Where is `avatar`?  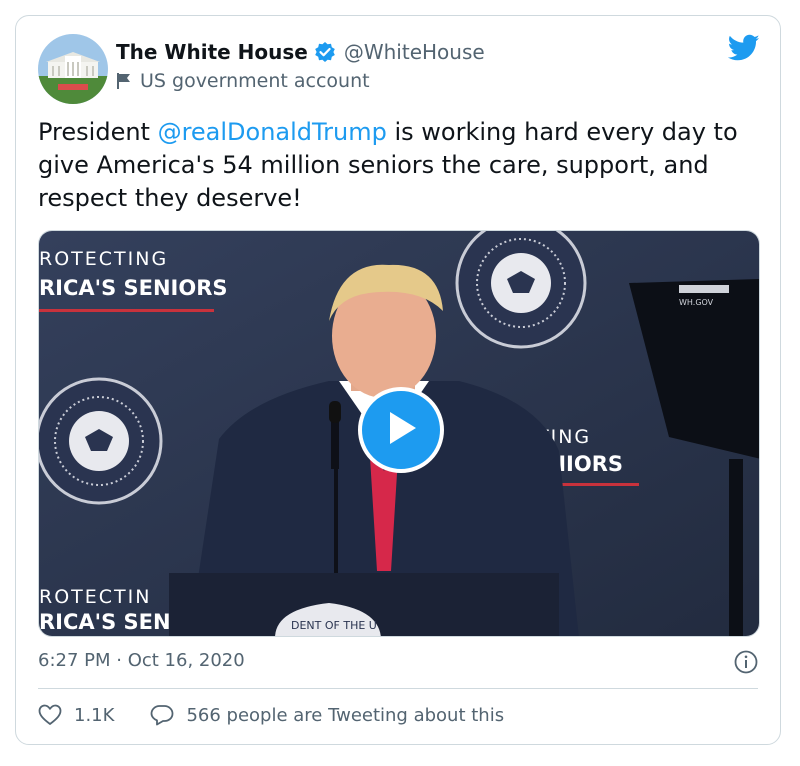 avatar is located at coordinates (73, 69).